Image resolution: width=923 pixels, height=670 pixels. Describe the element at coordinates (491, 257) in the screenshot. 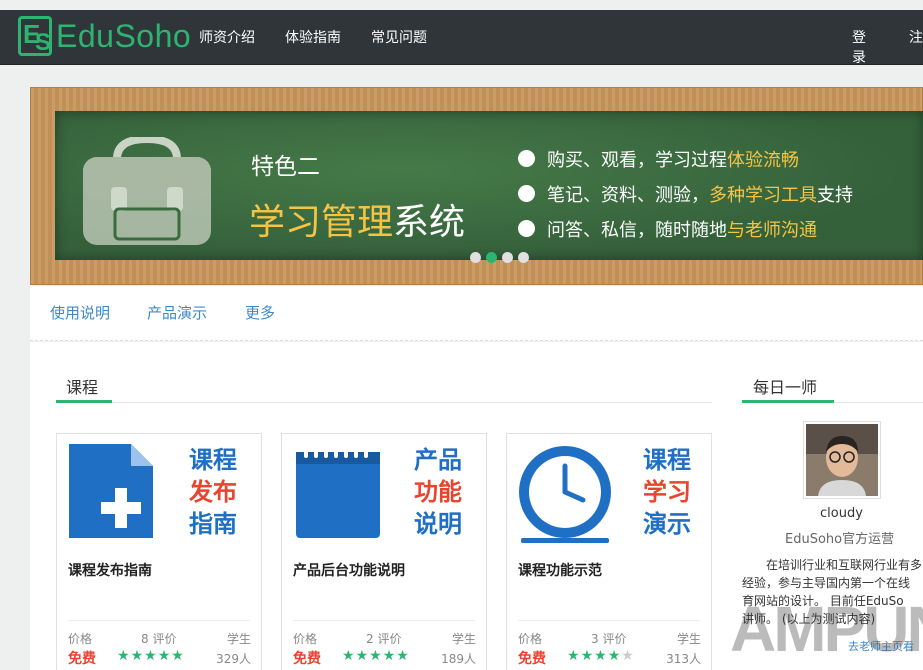

I see `carousel-dot-active` at that location.